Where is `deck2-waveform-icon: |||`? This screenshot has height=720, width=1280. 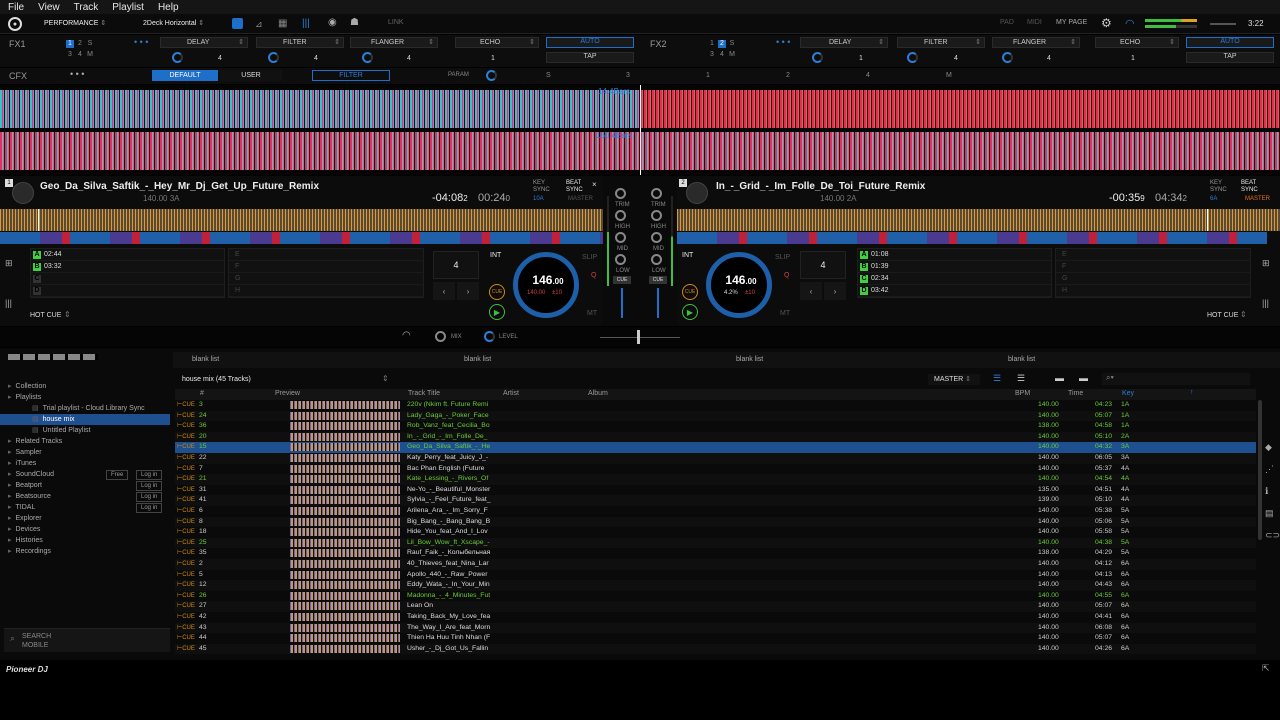
deck2-waveform-icon: ||| is located at coordinates (1265, 303).